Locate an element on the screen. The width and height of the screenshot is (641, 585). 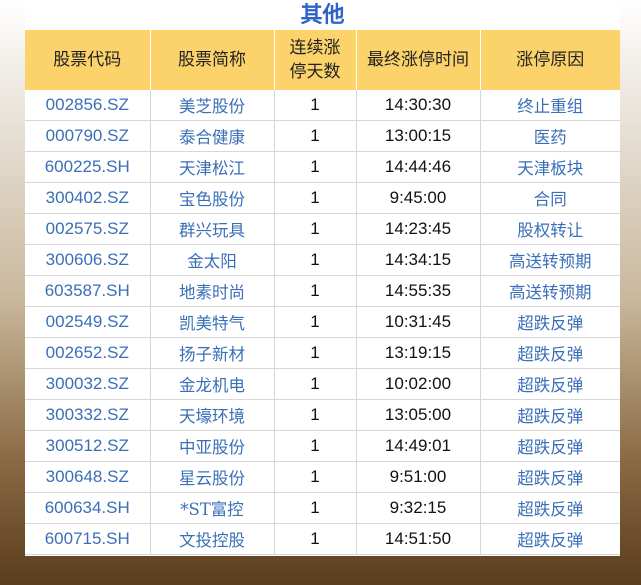
header-reason: 涨停原因 is located at coordinates (550, 60).